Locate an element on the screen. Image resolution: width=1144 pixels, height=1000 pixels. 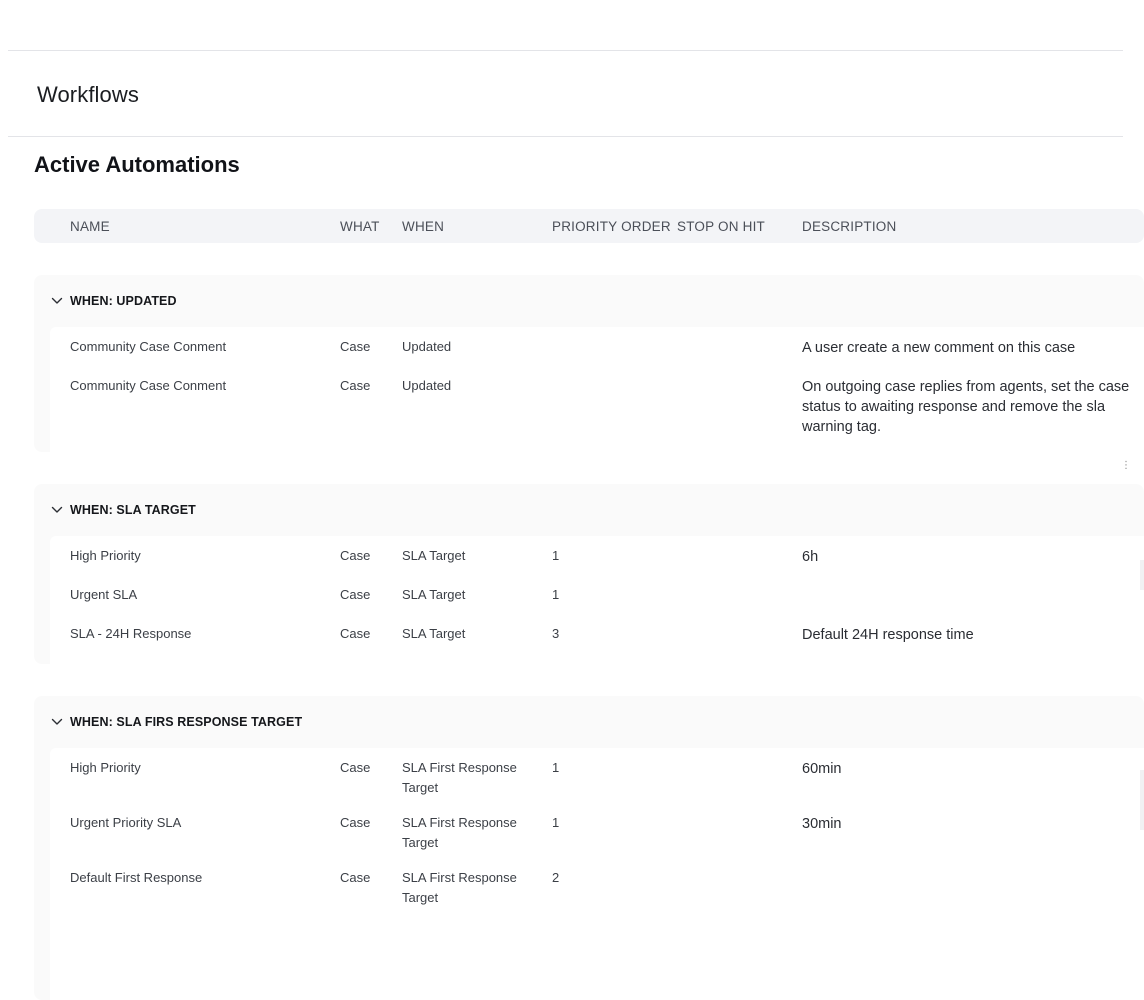
row-description: 6h is located at coordinates (810, 557).